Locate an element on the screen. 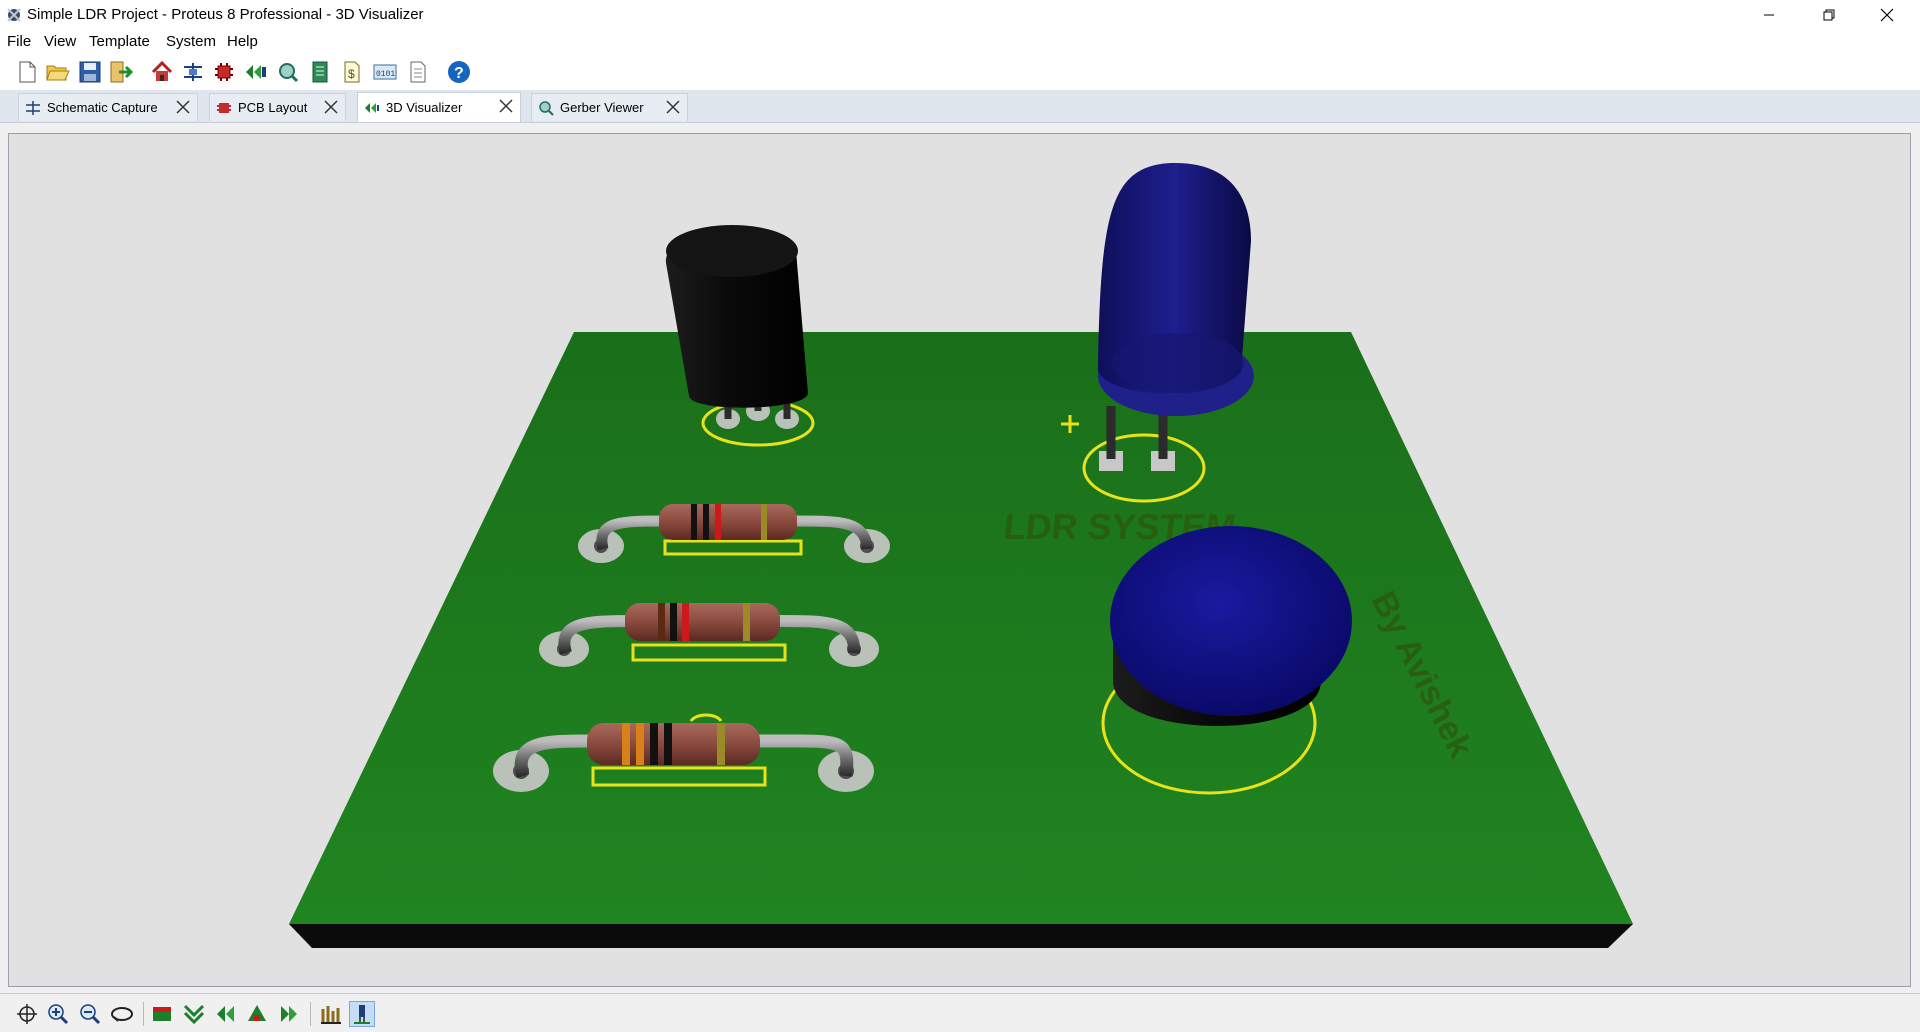  orbit-icon is located at coordinates (122, 1014).